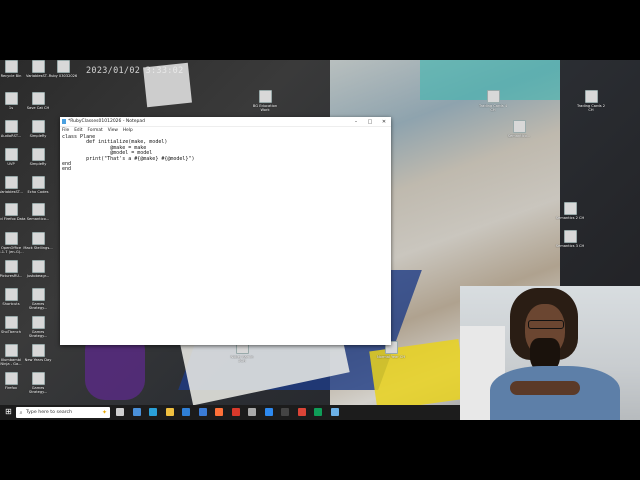 Image resolution: width=640 pixels, height=480 pixels. Describe the element at coordinates (113, 130) in the screenshot. I see `menu-view: View` at that location.